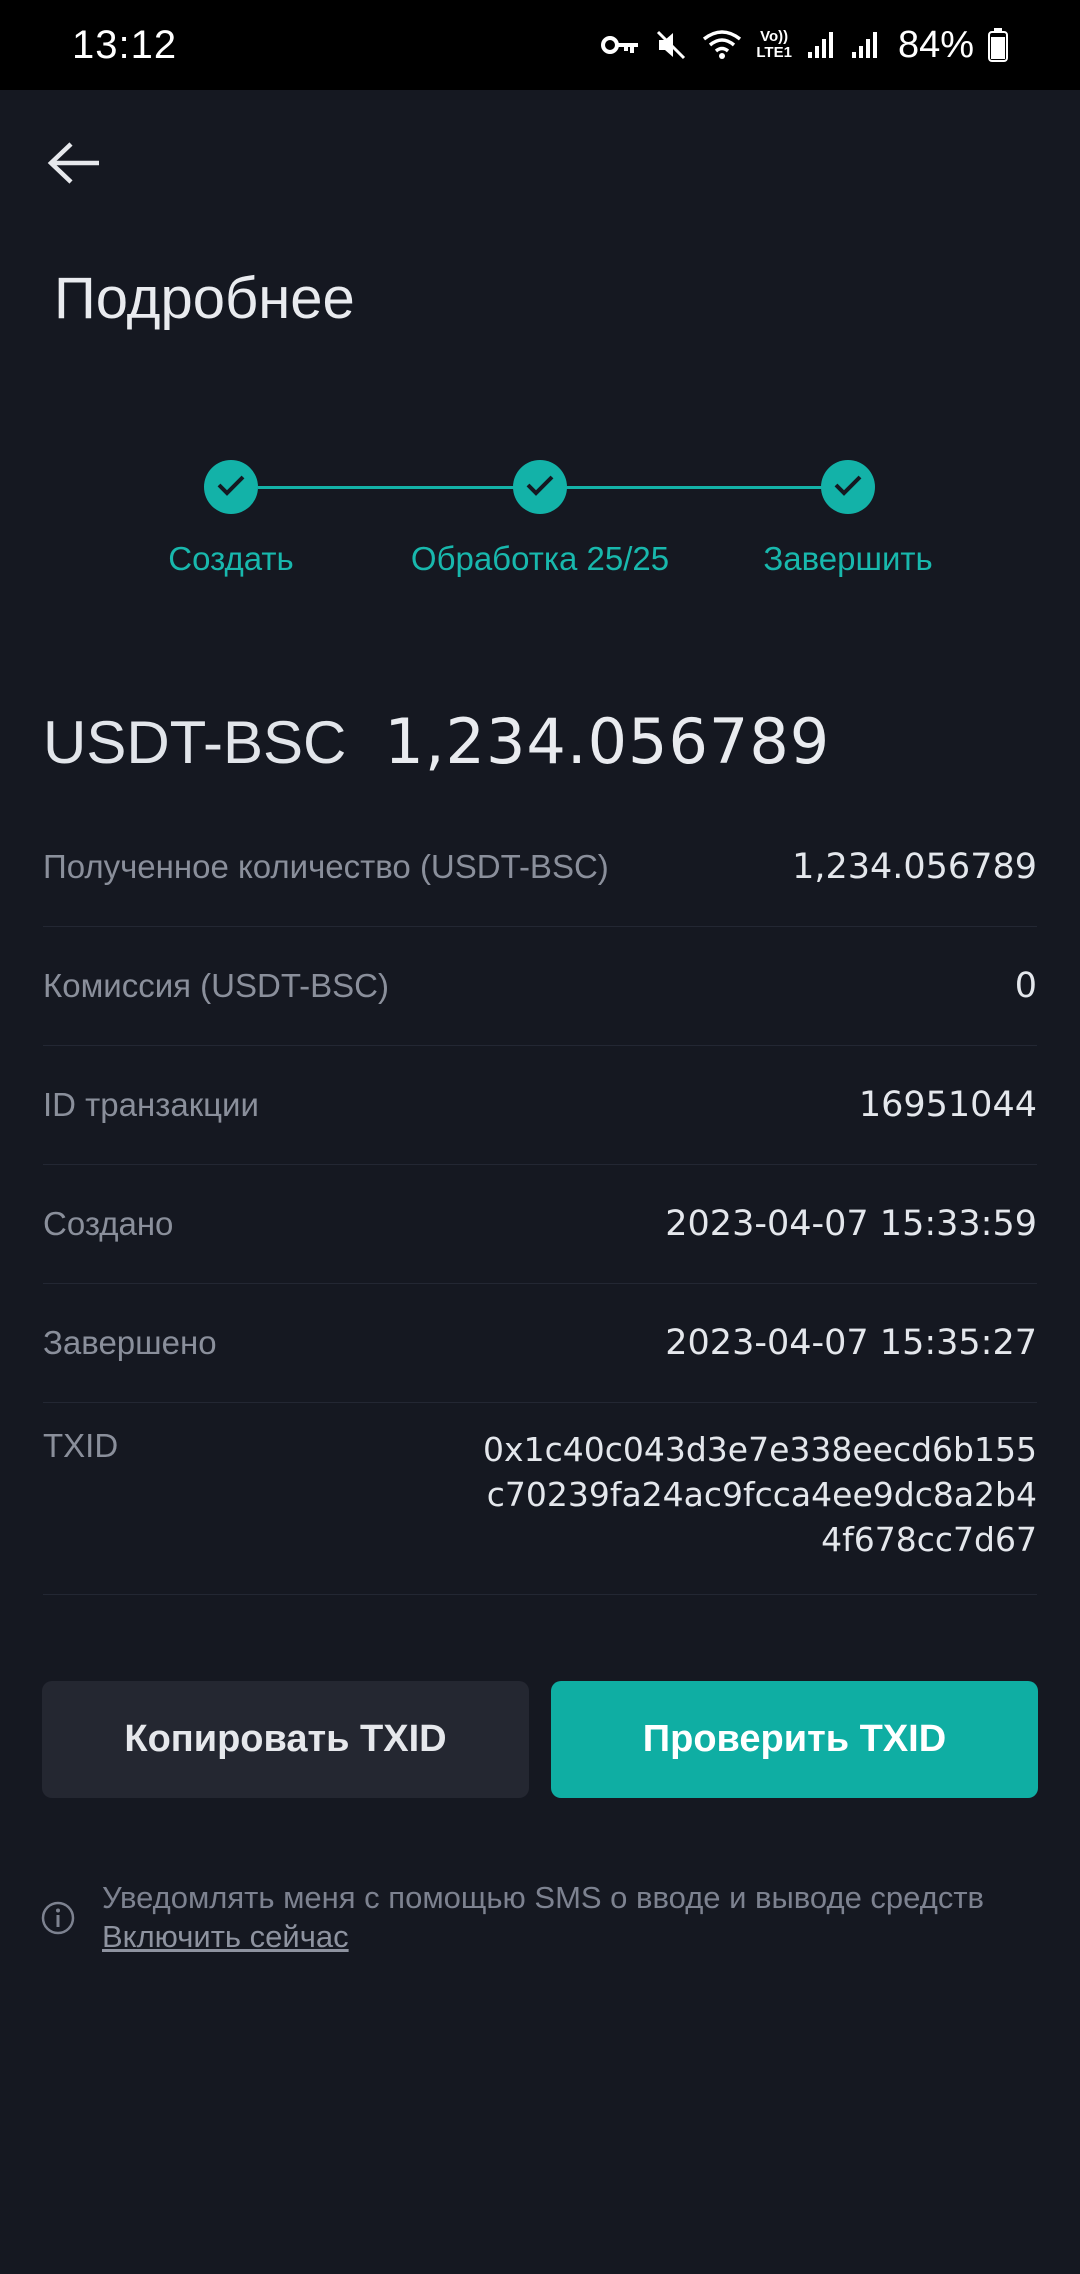 This screenshot has height=2274, width=1080. Describe the element at coordinates (130, 1342) in the screenshot. I see `detail-label: Завершено` at that location.